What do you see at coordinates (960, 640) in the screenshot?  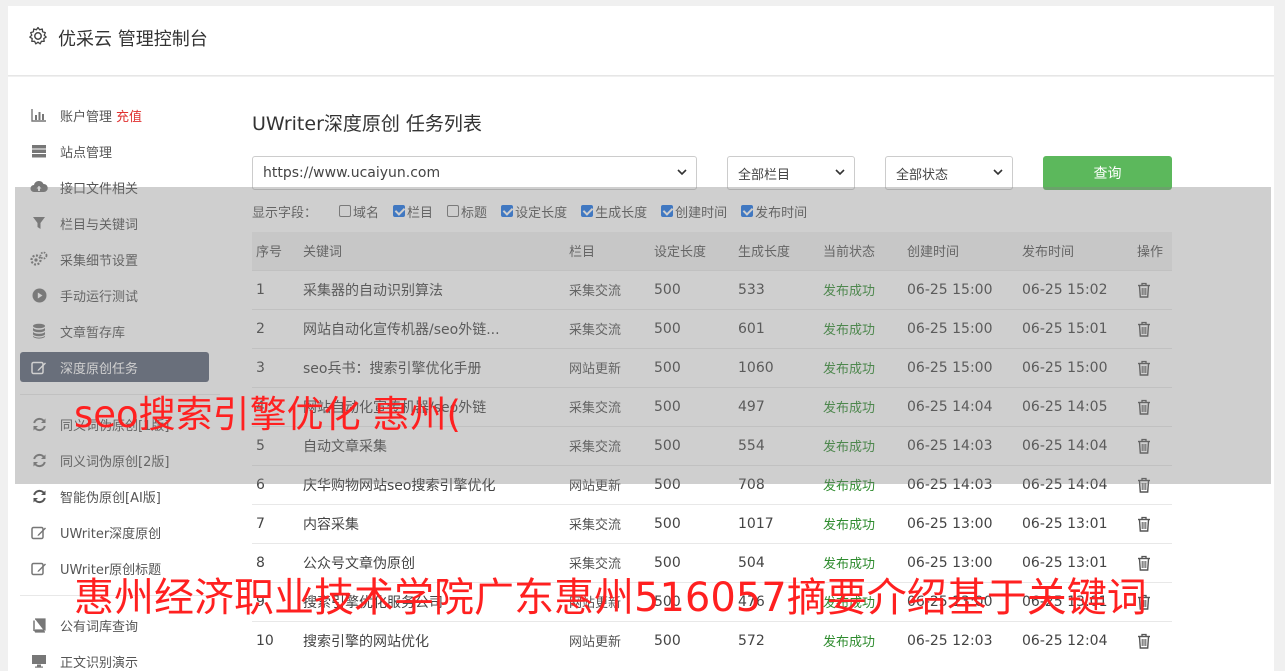 I see `row-created: 06-25 12:03` at bounding box center [960, 640].